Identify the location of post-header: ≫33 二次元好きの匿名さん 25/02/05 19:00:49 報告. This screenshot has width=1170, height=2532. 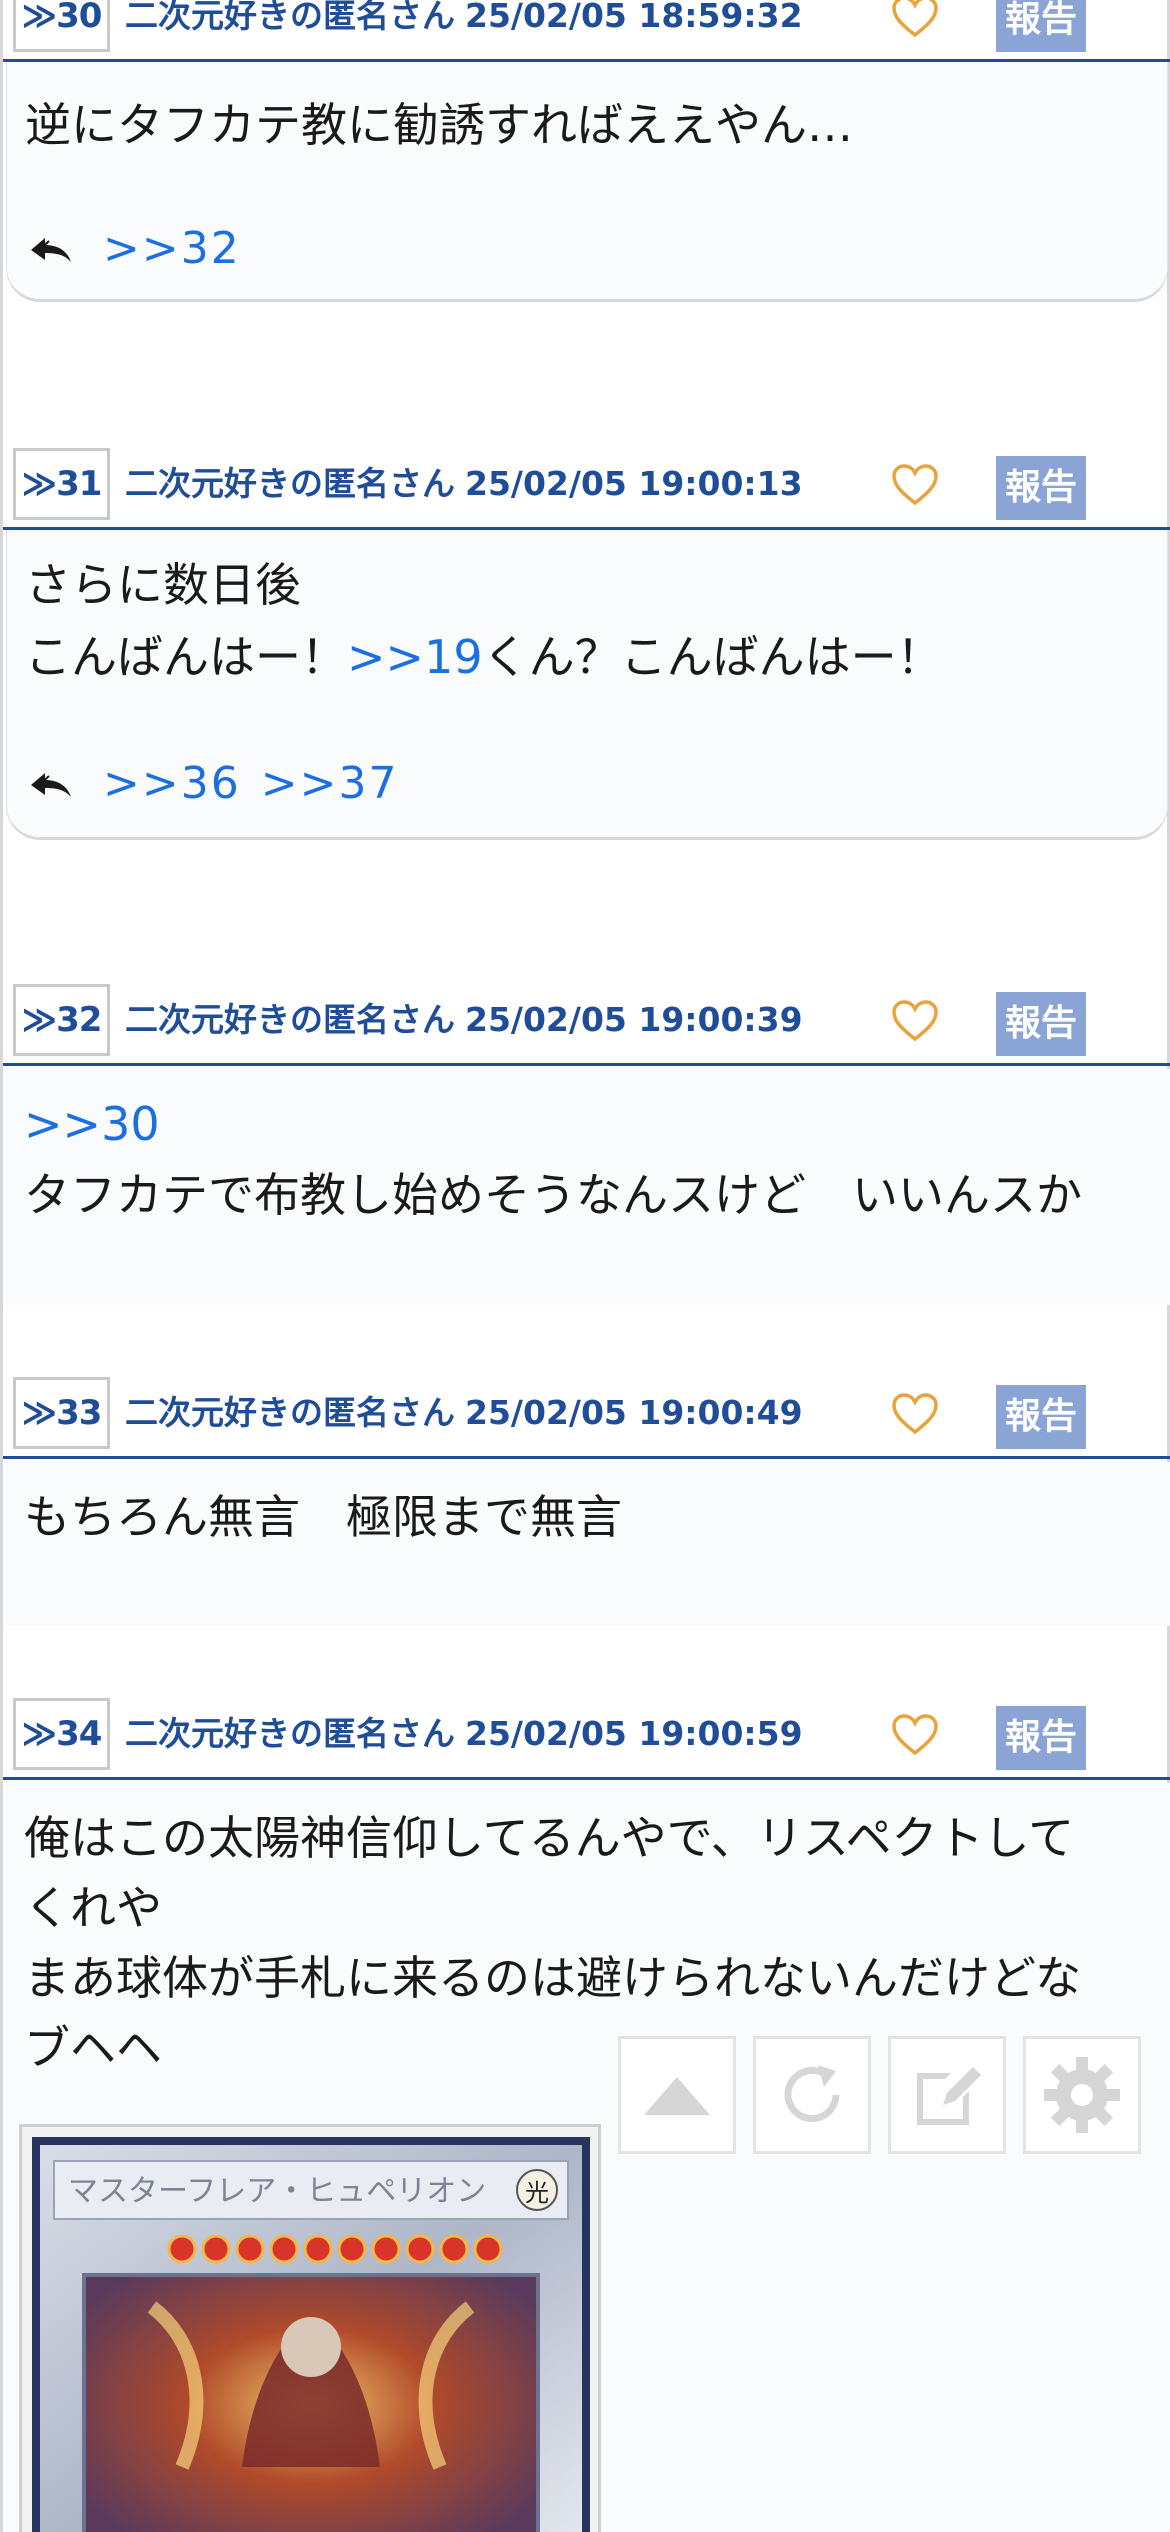
(586, 1413).